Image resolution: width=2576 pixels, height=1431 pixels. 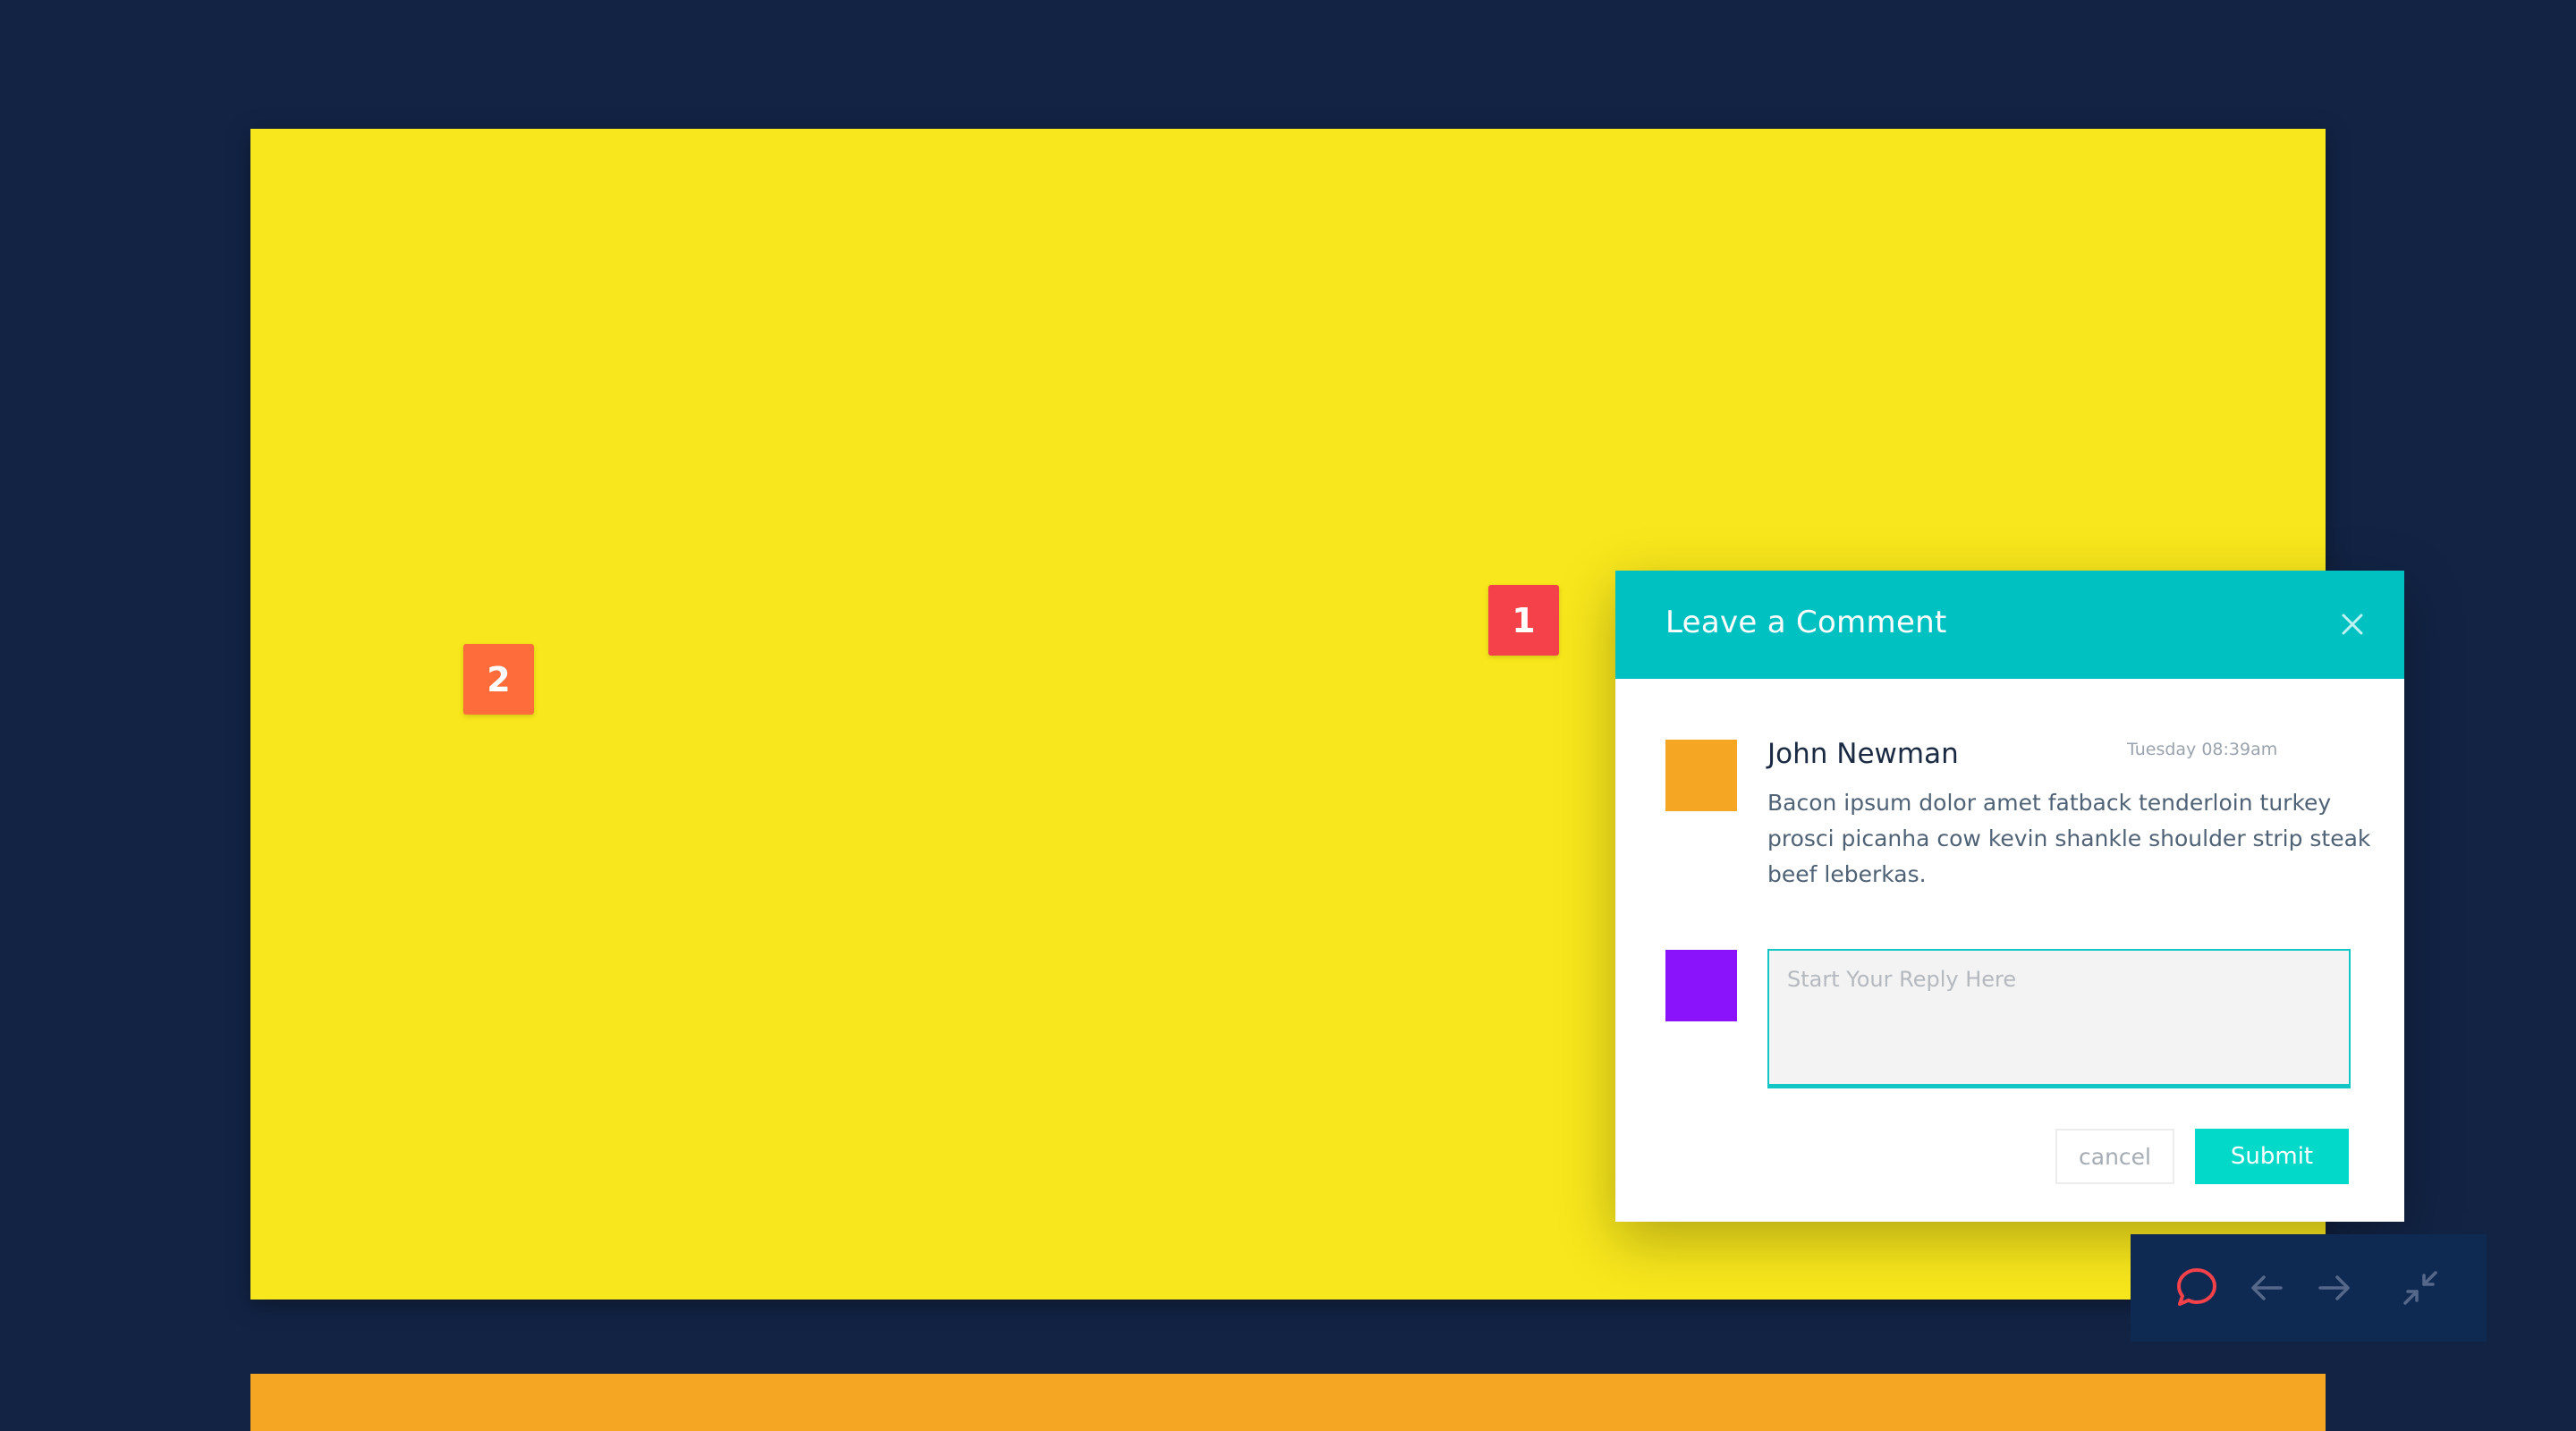 I want to click on reply-input, so click(x=2059, y=1018).